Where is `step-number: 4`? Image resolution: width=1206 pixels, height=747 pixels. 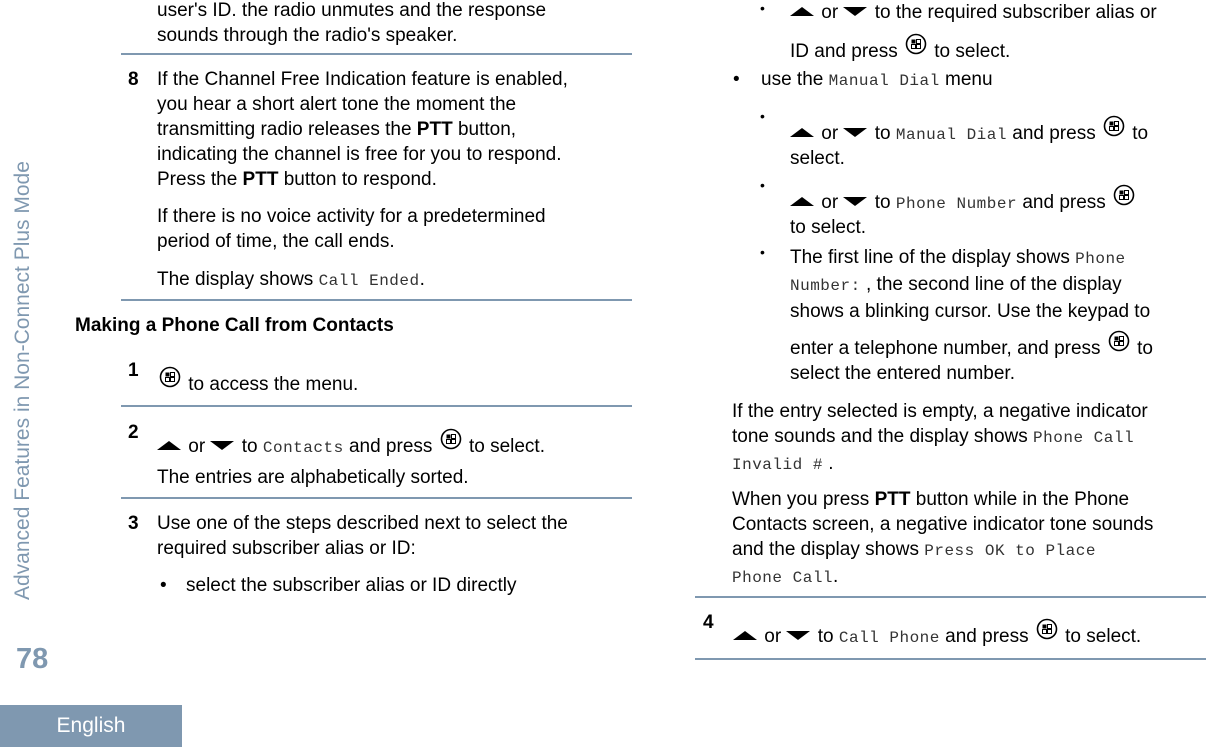
step-number: 4 is located at coordinates (708, 622).